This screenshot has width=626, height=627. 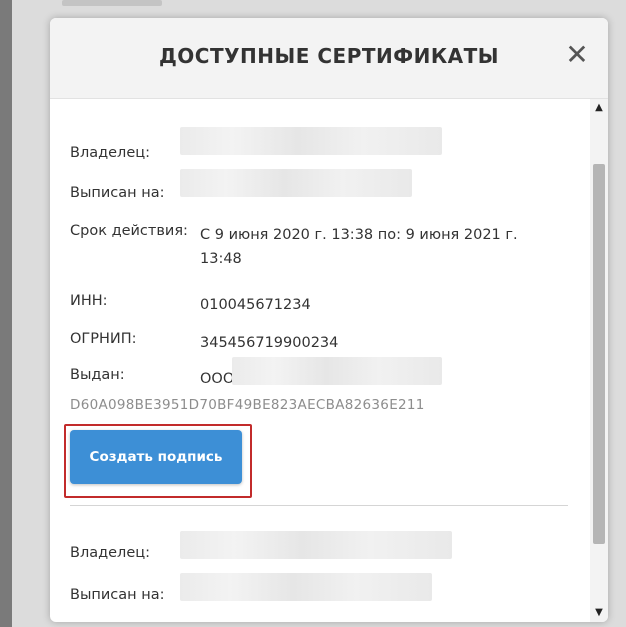 What do you see at coordinates (337, 371) in the screenshot?
I see `cert-issuer-redacted` at bounding box center [337, 371].